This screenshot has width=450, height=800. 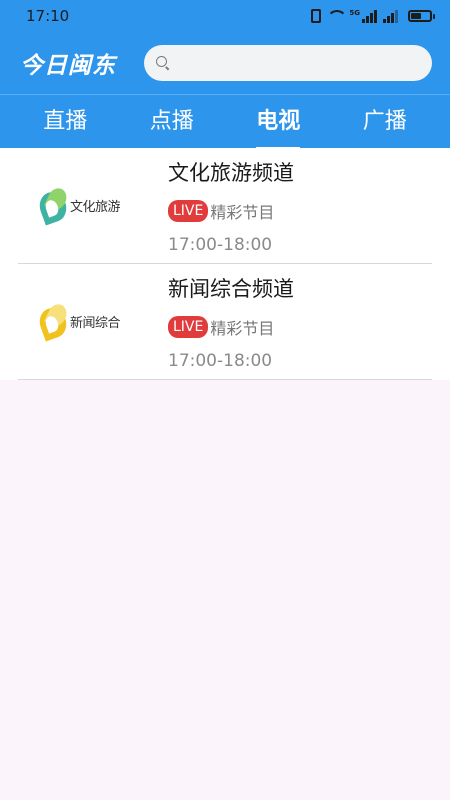 What do you see at coordinates (68, 66) in the screenshot?
I see `app-logo: 今日闽东` at bounding box center [68, 66].